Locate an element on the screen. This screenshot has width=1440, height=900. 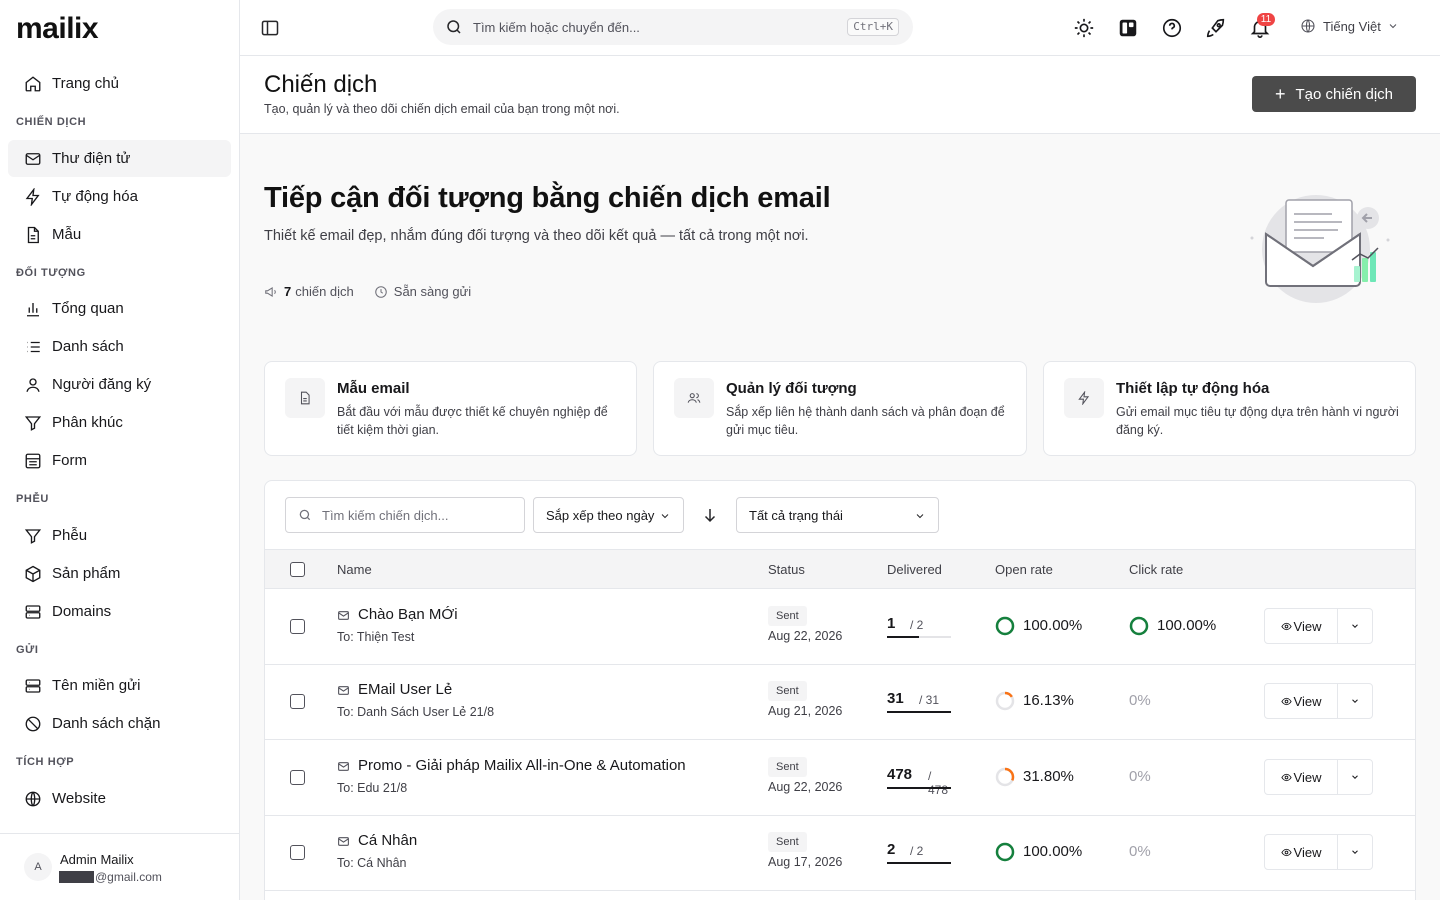
column-name: Name is located at coordinates (354, 569).